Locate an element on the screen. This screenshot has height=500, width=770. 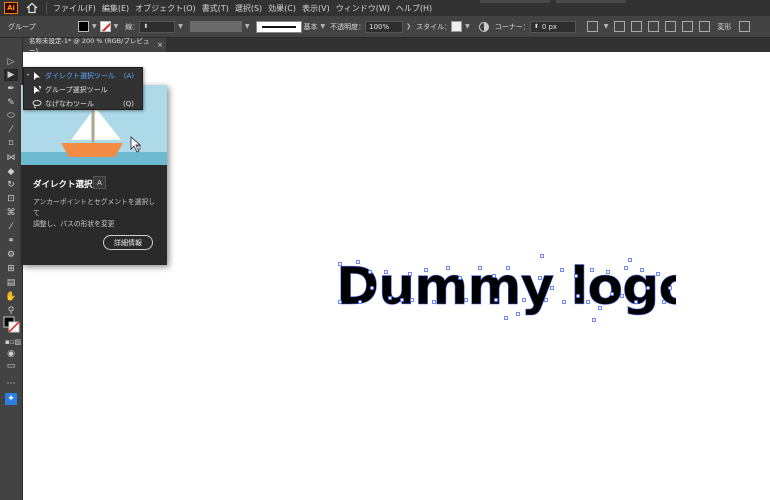
menu-effect: 効果(C) is located at coordinates (282, 8).